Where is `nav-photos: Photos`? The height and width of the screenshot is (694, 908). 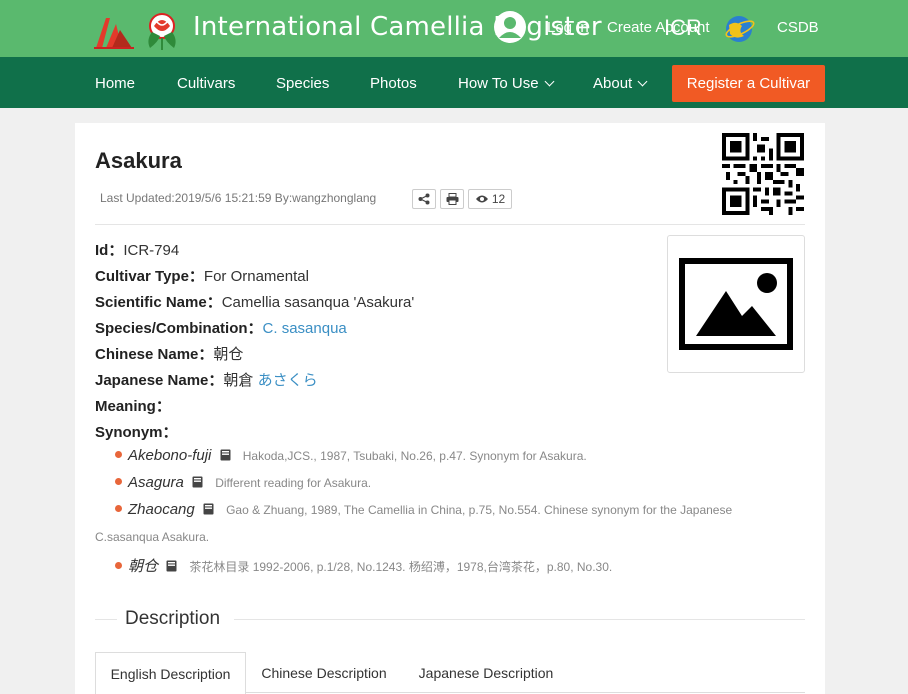
nav-photos: Photos is located at coordinates (393, 83).